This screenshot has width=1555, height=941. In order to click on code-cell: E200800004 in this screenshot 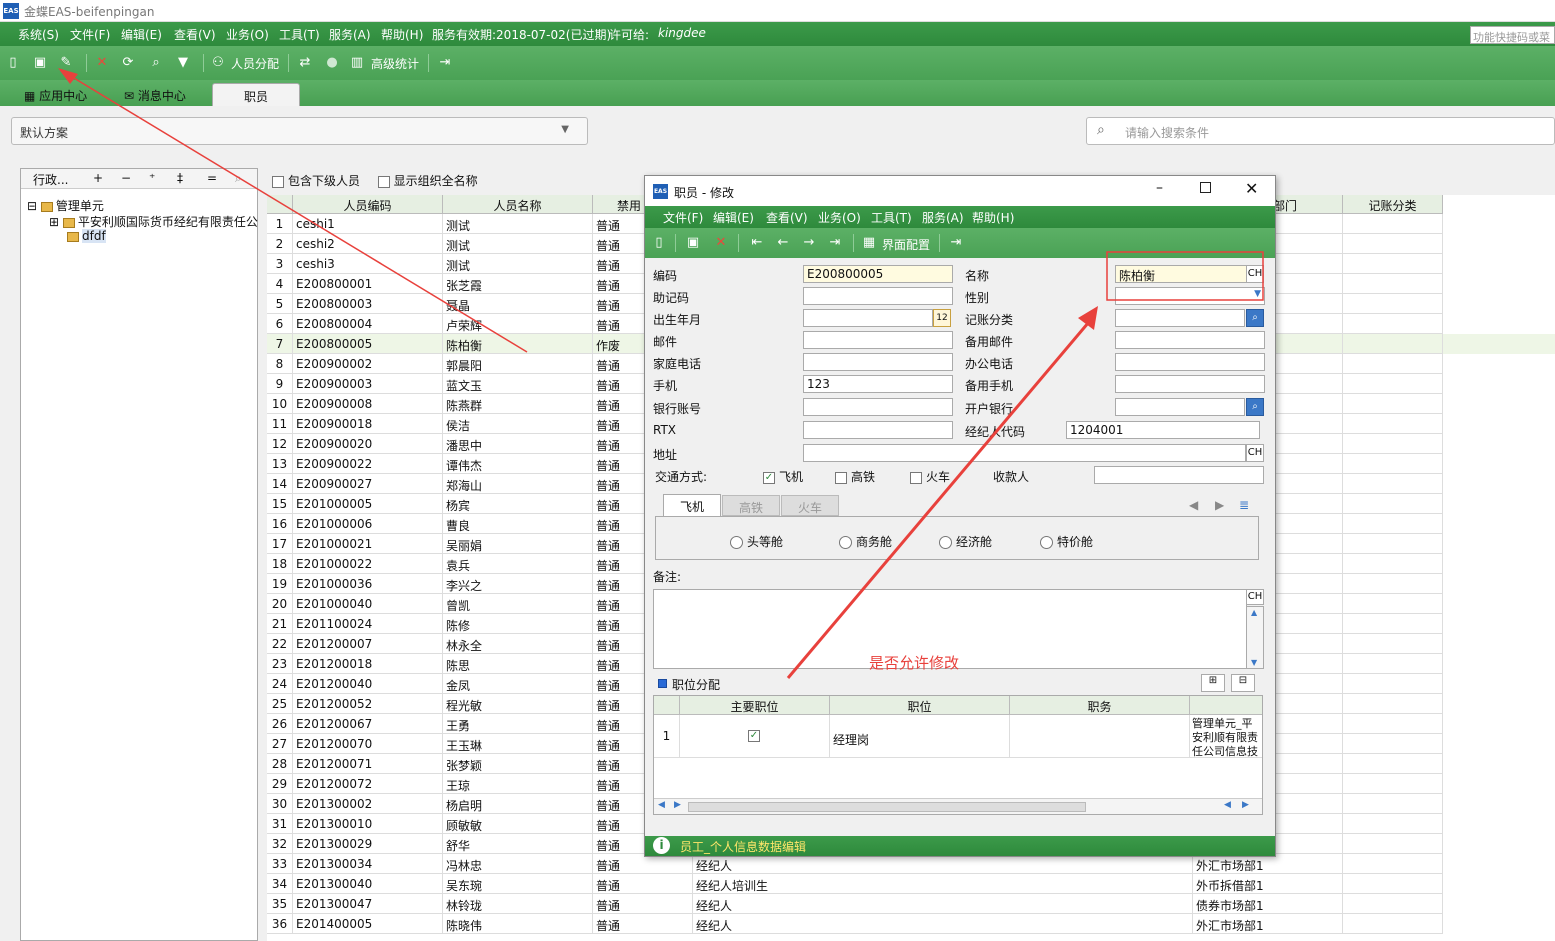, I will do `click(368, 324)`.